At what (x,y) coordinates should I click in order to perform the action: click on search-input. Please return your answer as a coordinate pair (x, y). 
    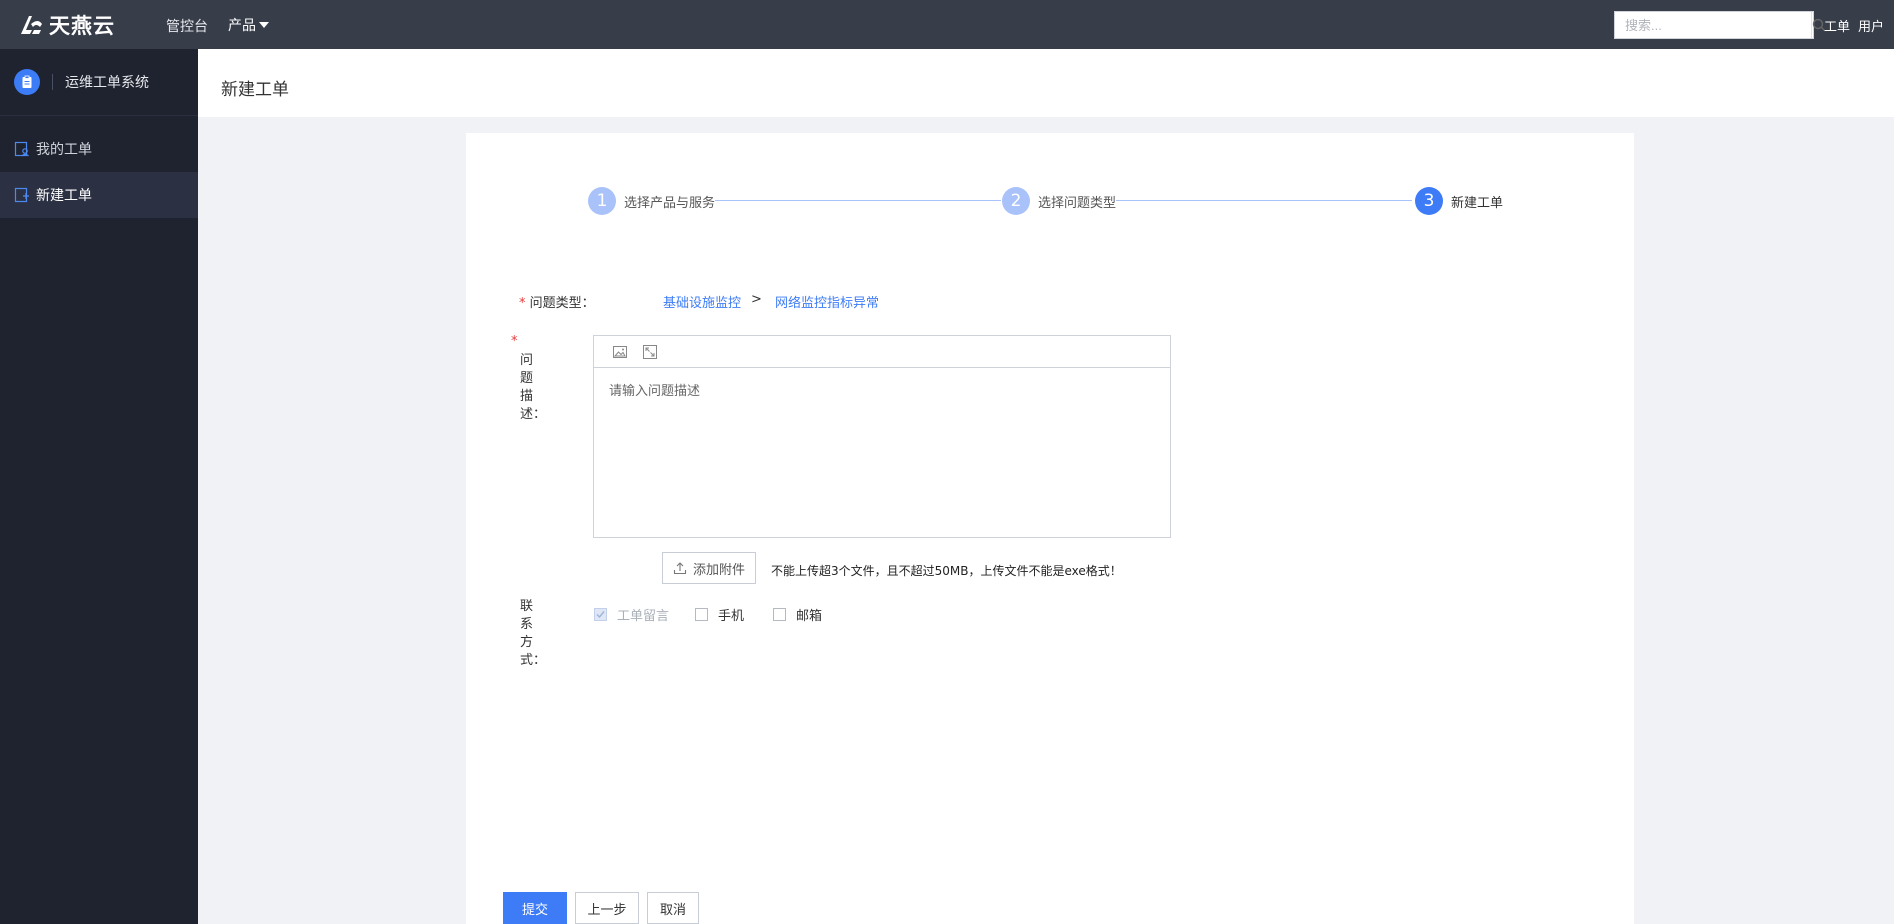
    Looking at the image, I should click on (1713, 25).